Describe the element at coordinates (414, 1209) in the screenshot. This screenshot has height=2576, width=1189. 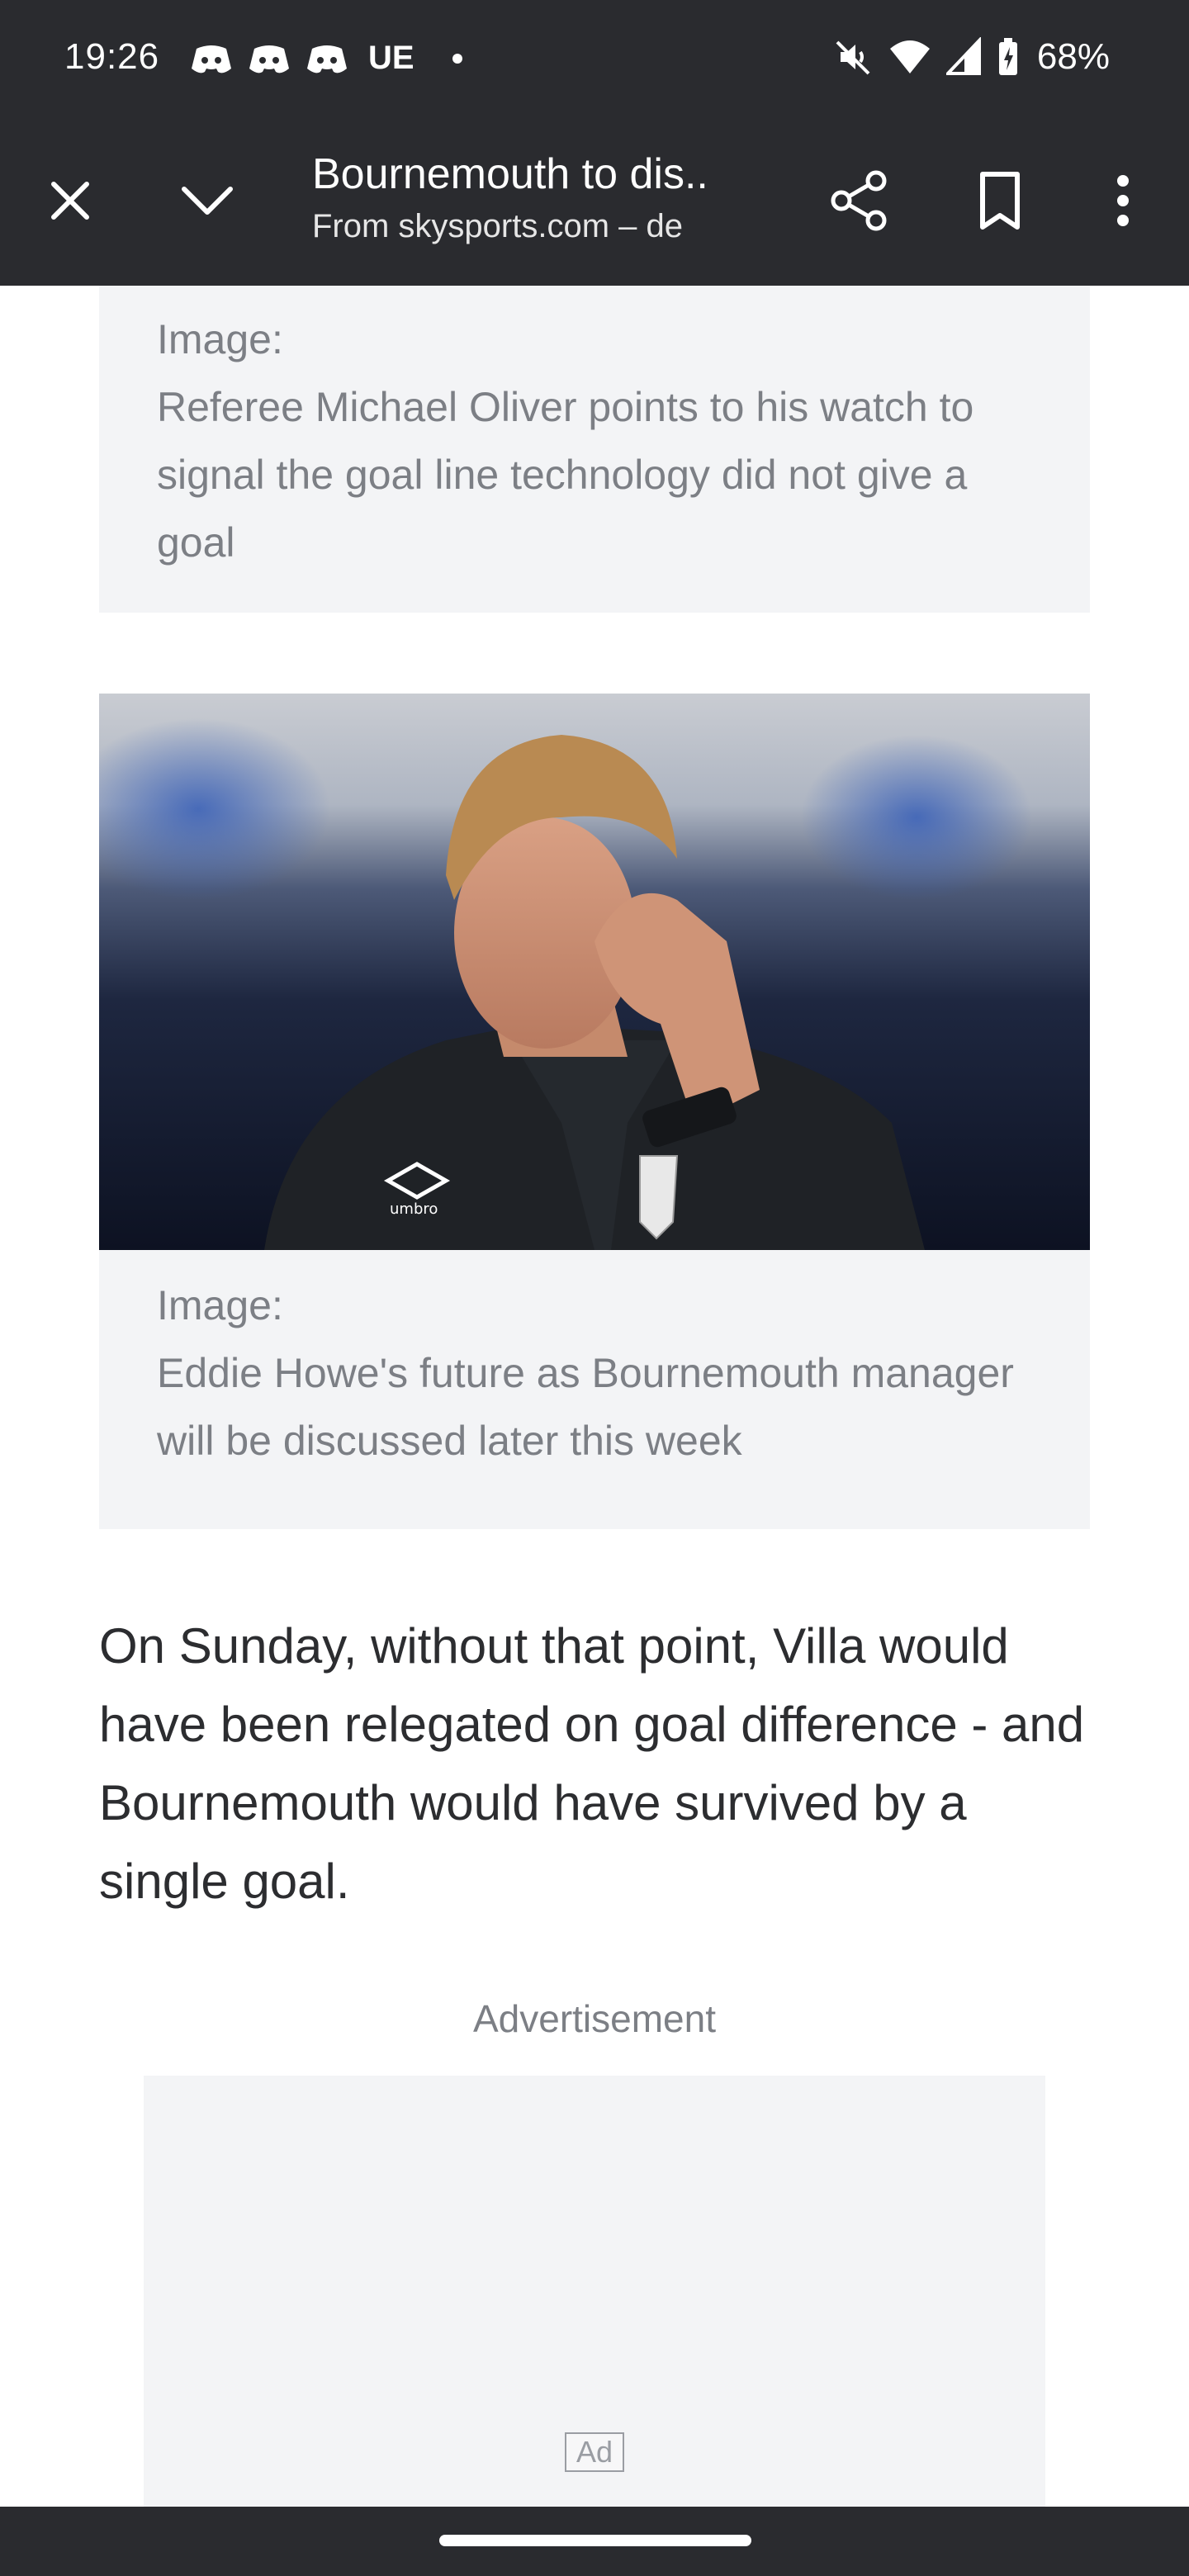
I see `umbro-logo-text: umbro` at that location.